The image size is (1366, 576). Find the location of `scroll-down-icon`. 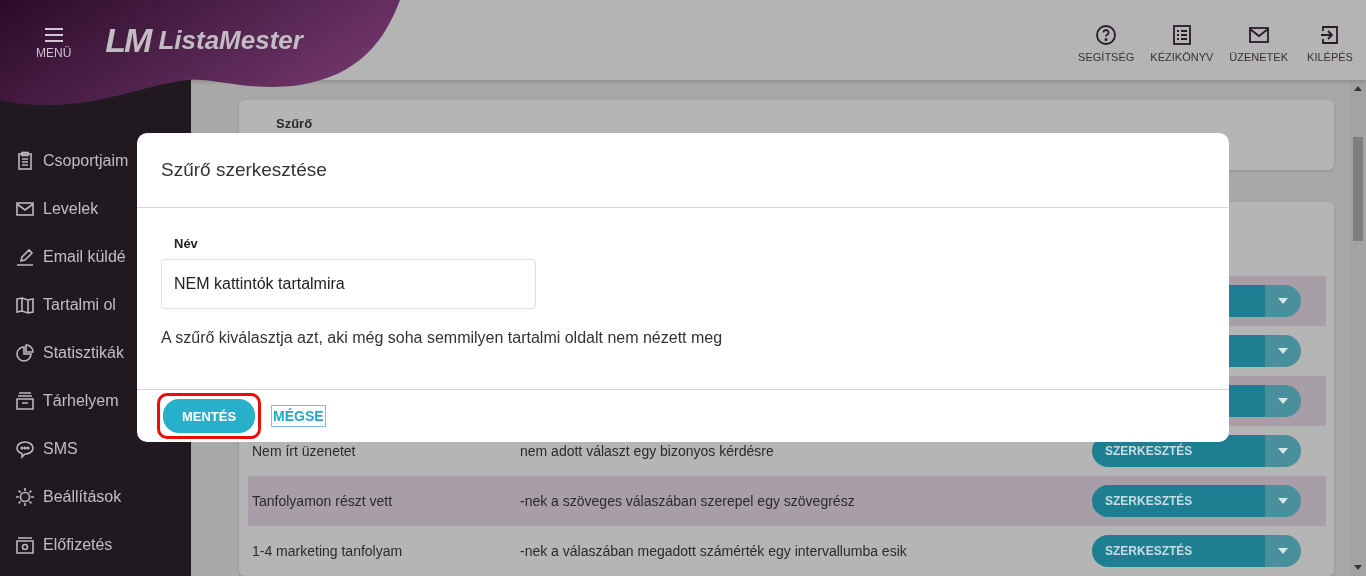

scroll-down-icon is located at coordinates (1358, 567).